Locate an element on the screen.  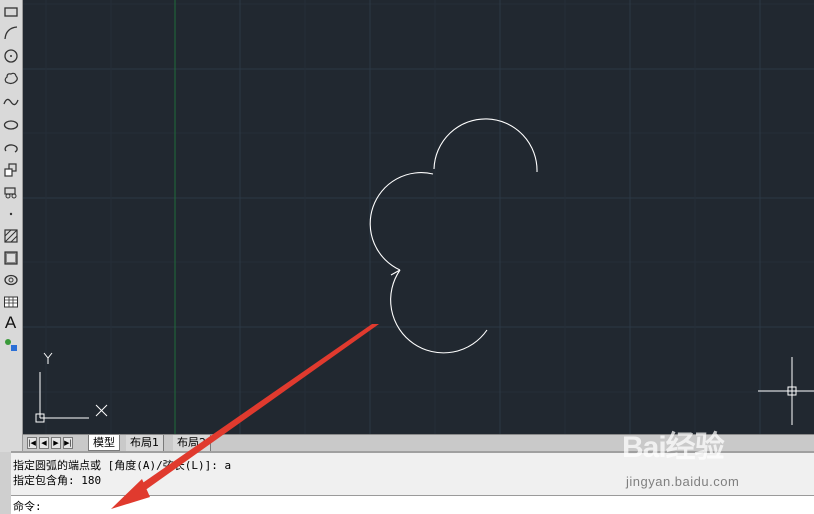
gradient-icon is located at coordinates (10, 257).